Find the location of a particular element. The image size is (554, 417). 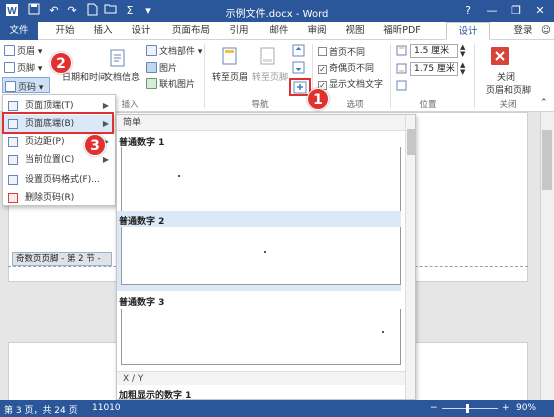

remove-page-numbers-icon is located at coordinates (13, 198).